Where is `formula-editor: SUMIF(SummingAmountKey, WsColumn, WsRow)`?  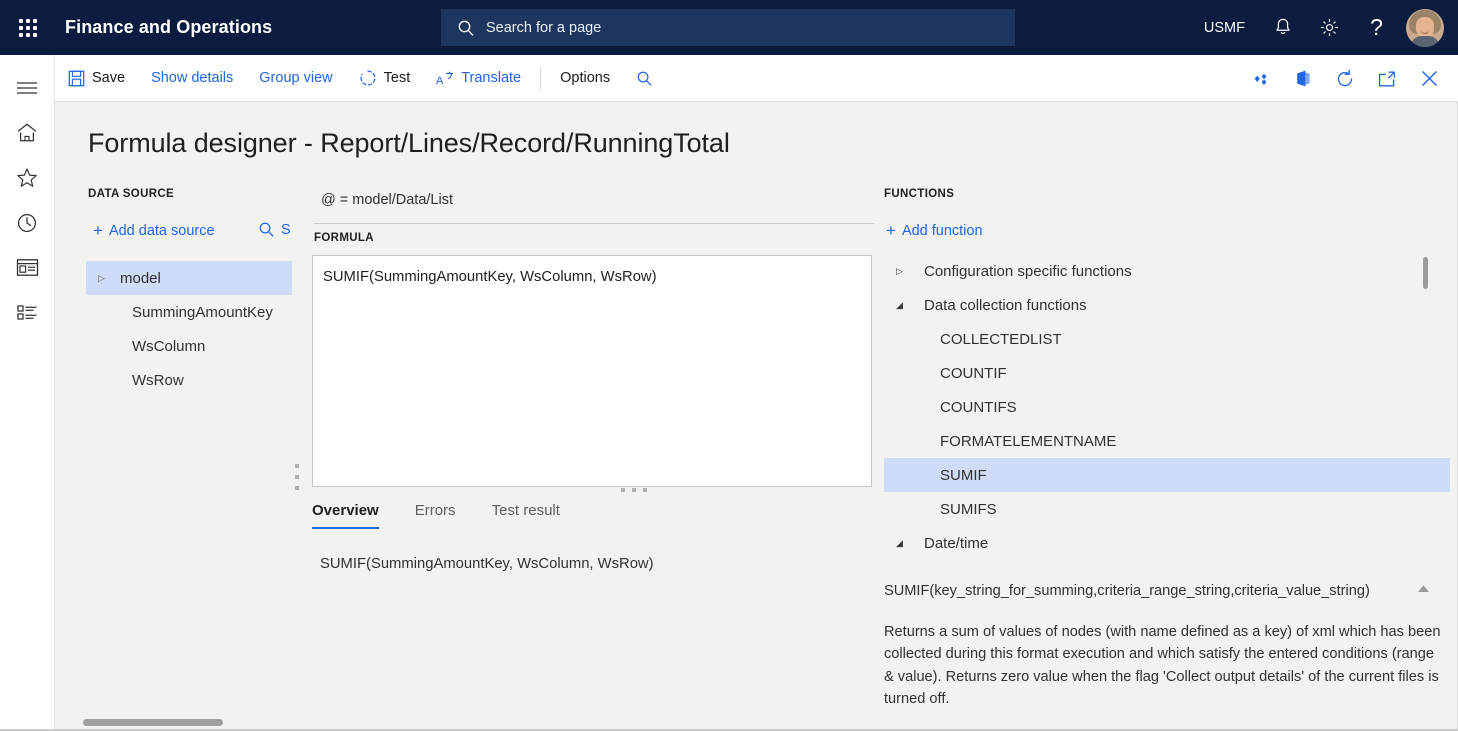
formula-editor: SUMIF(SummingAmountKey, WsColumn, WsRow) is located at coordinates (592, 371).